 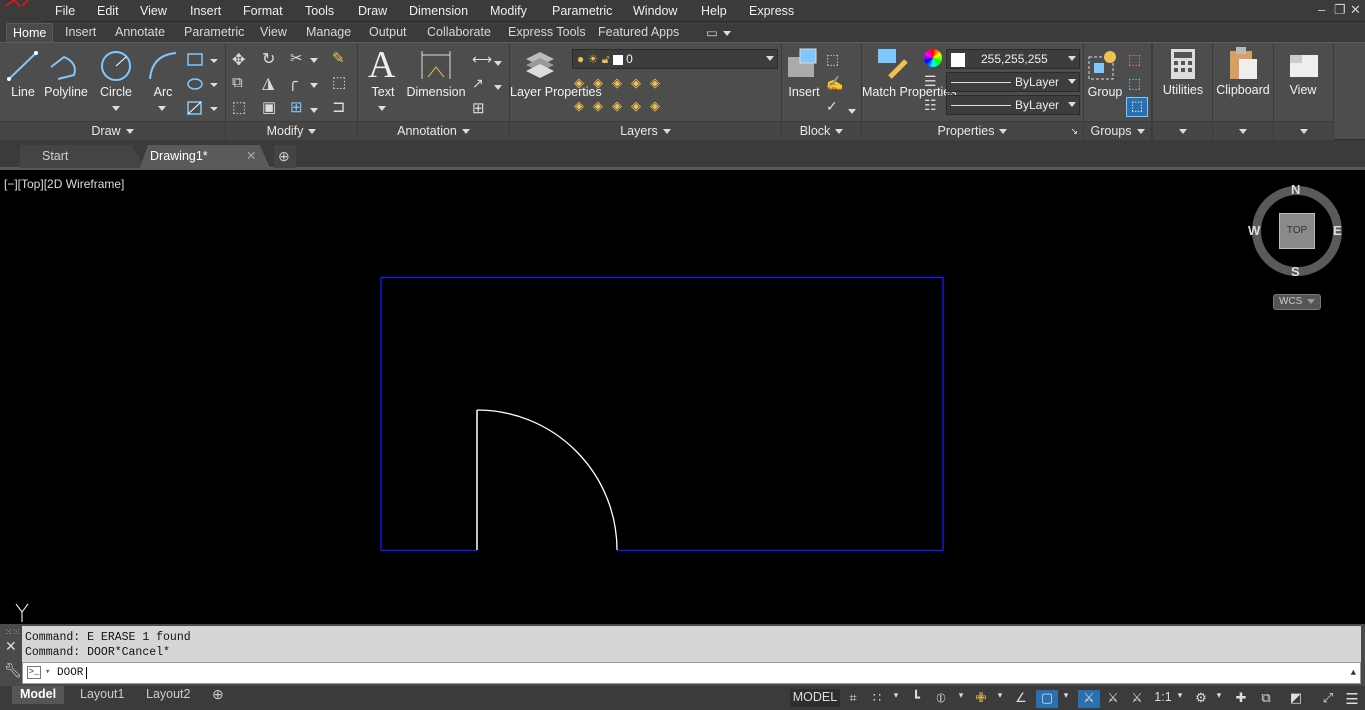 I want to click on command-customize-wrench-icon: 🔧︎, so click(x=13, y=670).